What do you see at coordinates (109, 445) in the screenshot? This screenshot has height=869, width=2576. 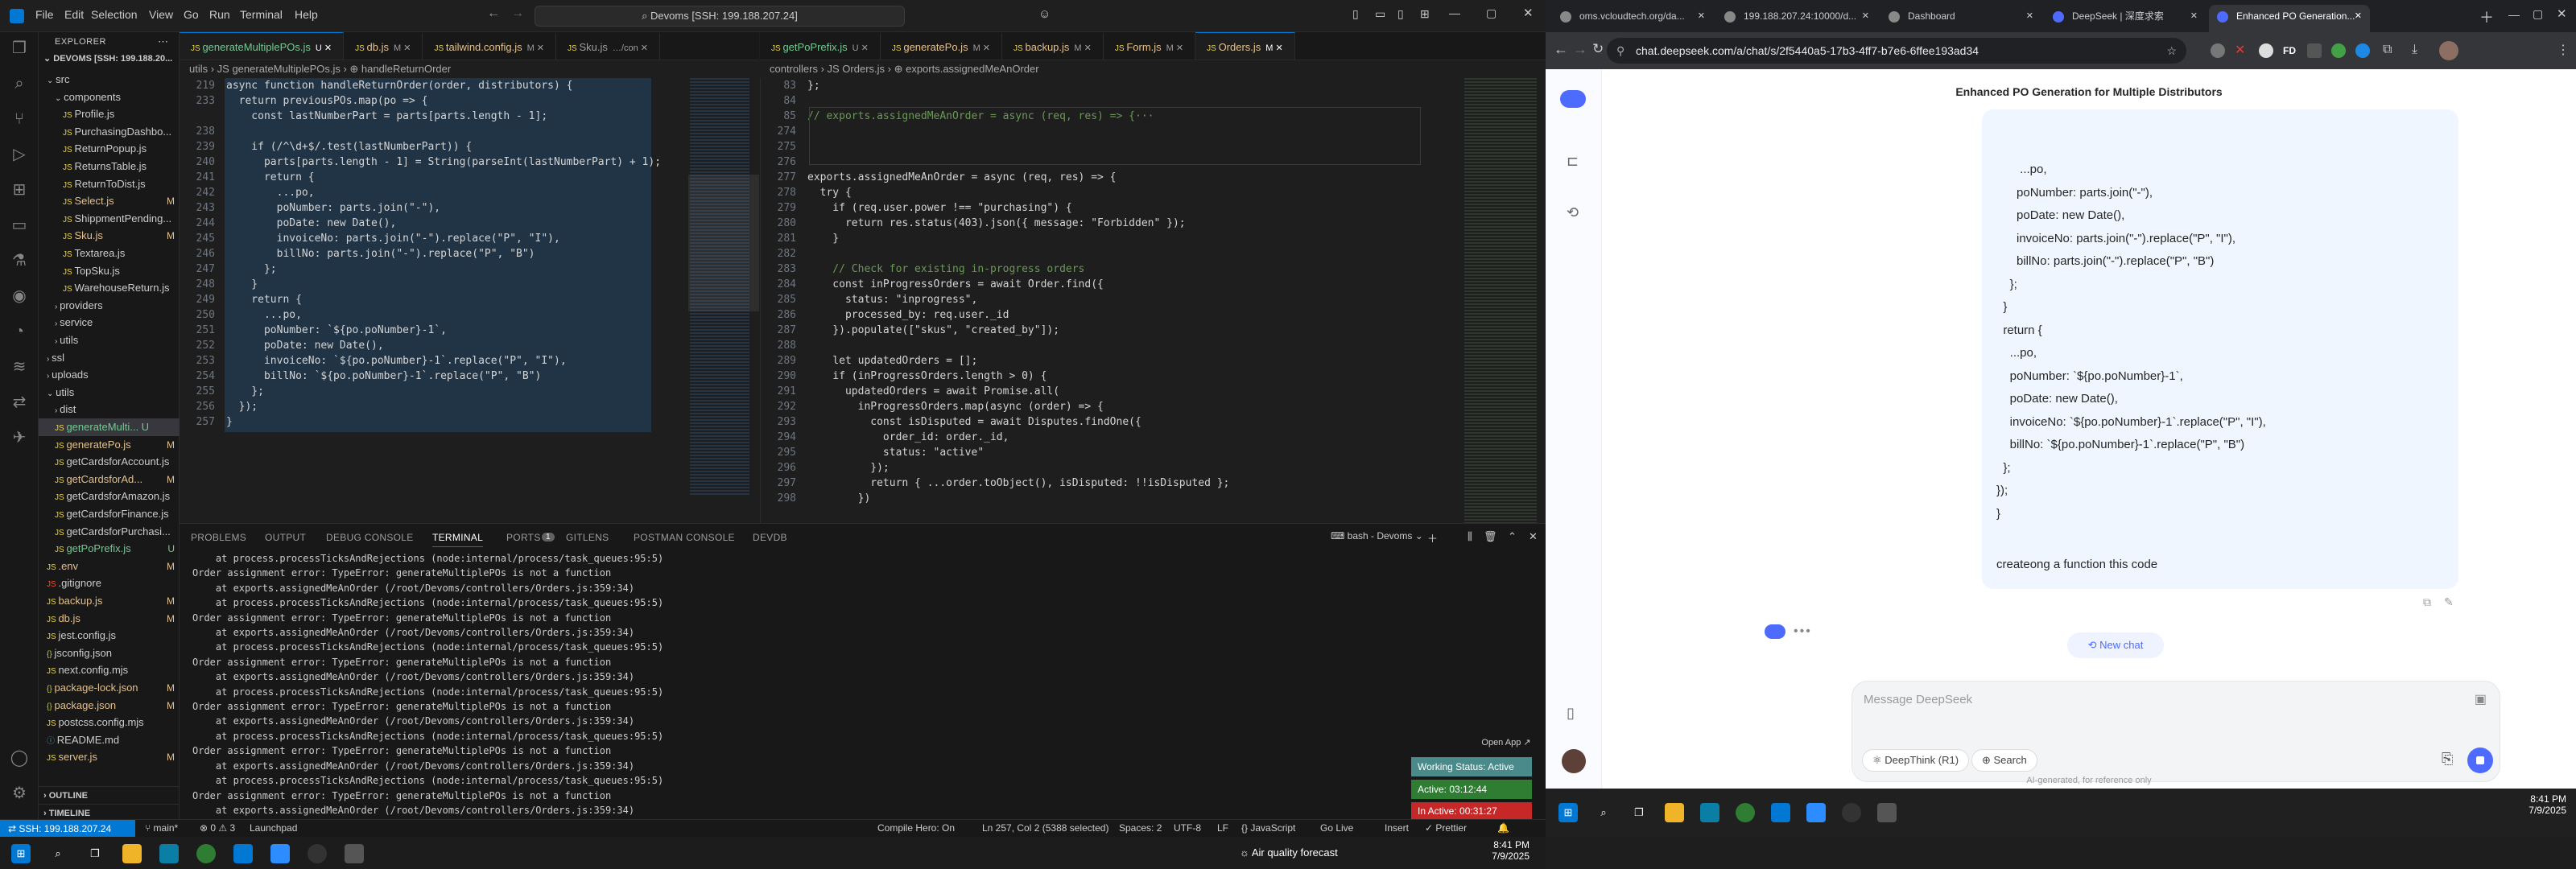 I see `tree-item: JS generatePo.js M` at bounding box center [109, 445].